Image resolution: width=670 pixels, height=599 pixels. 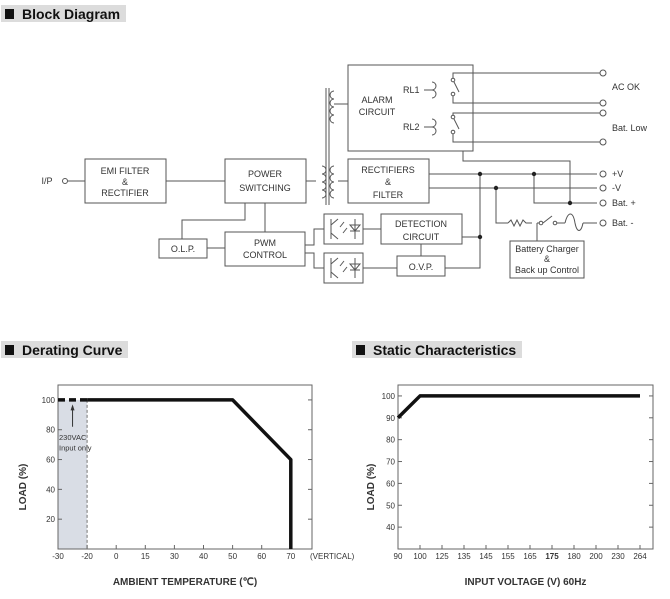 I want to click on charger-label-3: Back up Control, so click(x=547, y=270).